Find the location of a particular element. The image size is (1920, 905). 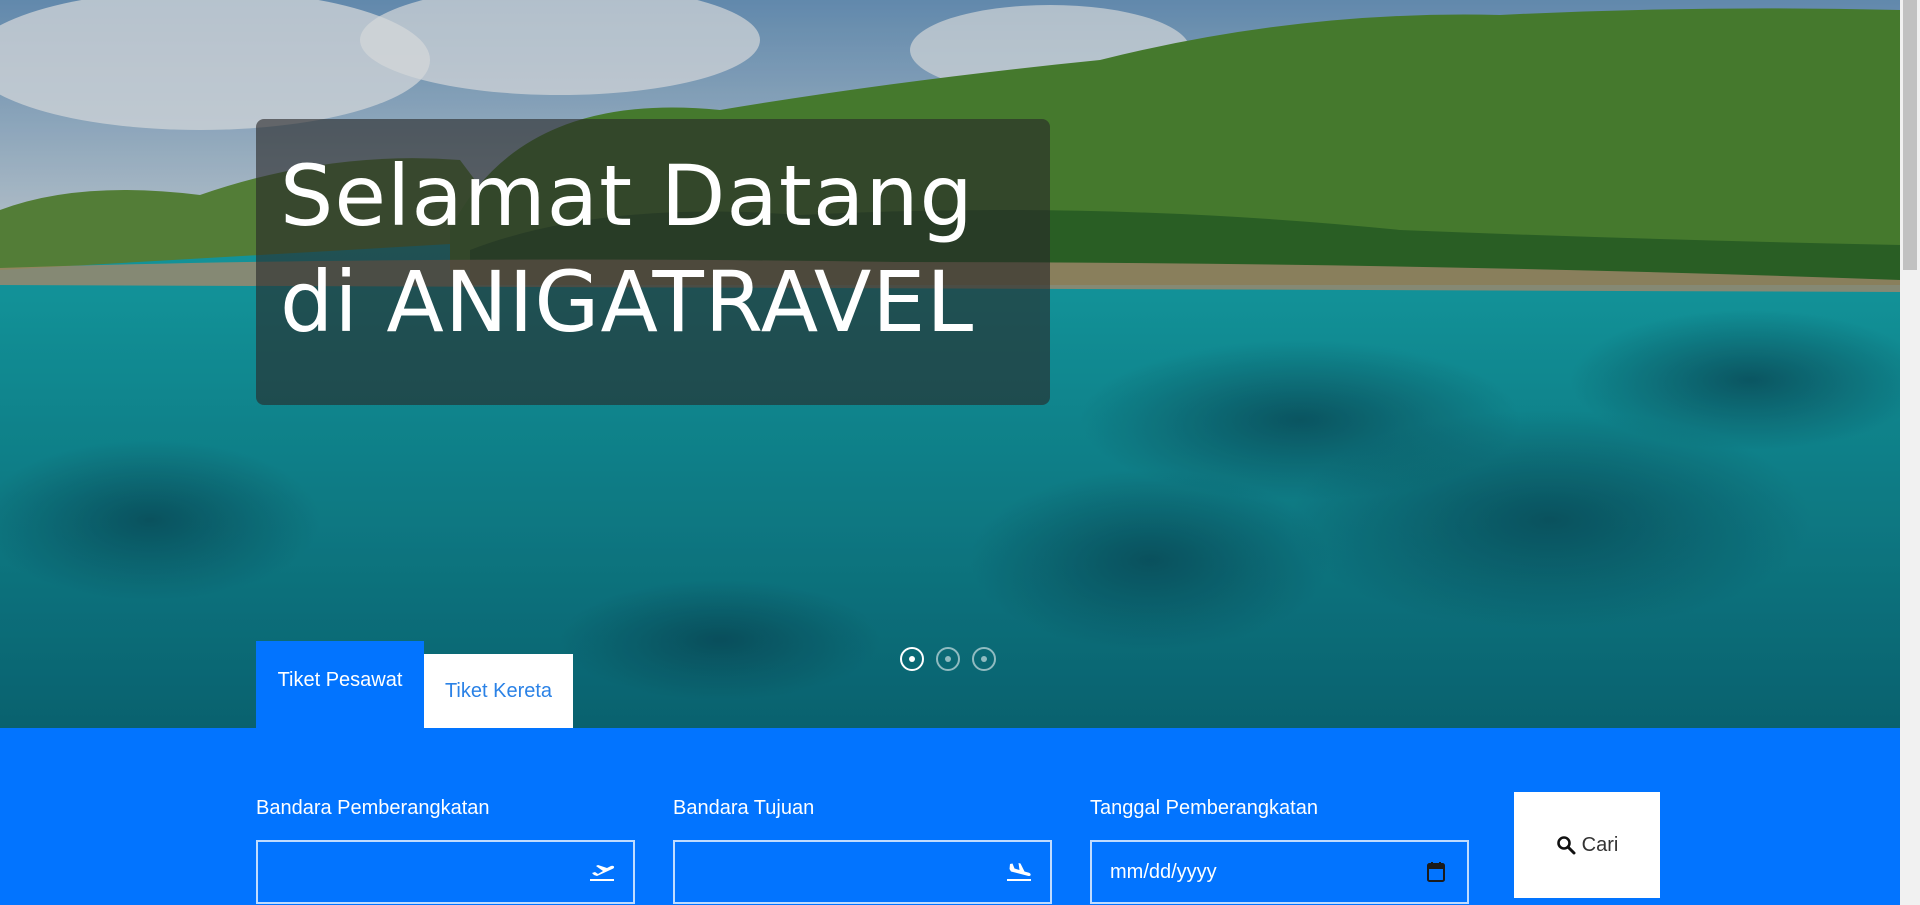

departure-field-group: Bandara Pemberangkatan is located at coordinates (445, 850).